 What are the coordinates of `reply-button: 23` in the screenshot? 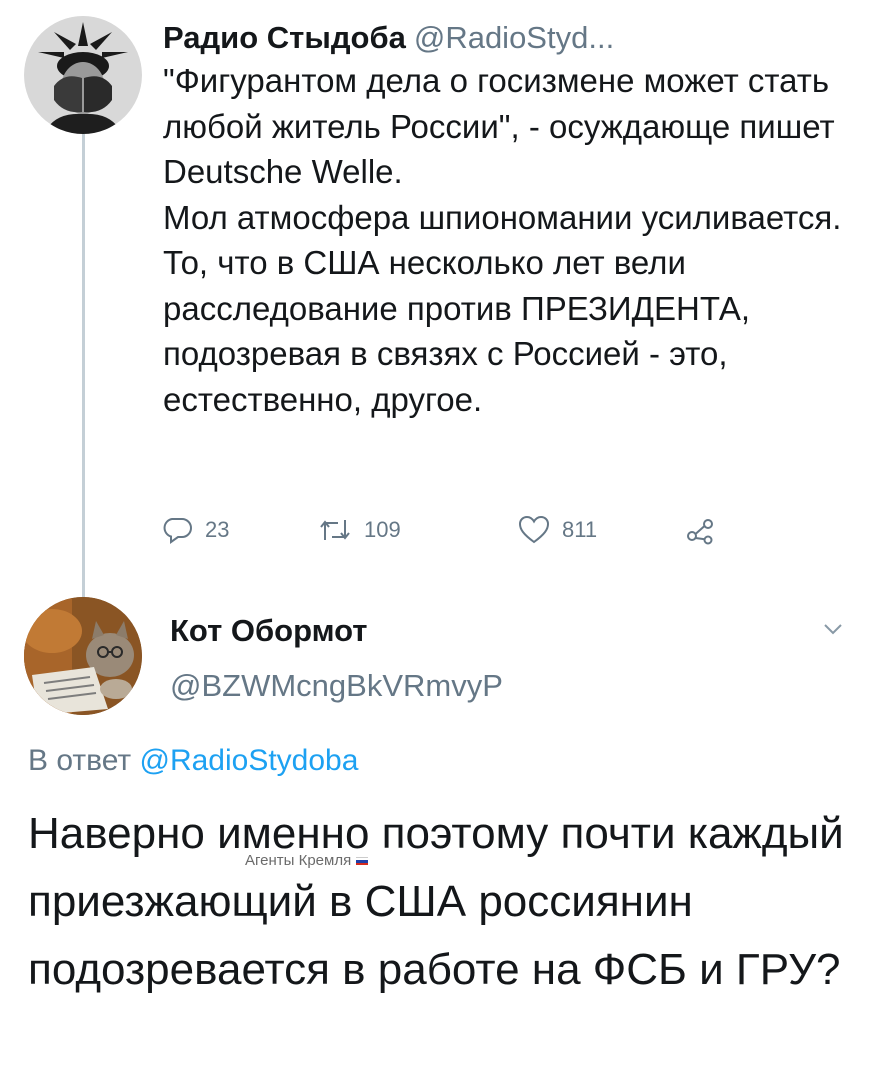 It's located at (196, 530).